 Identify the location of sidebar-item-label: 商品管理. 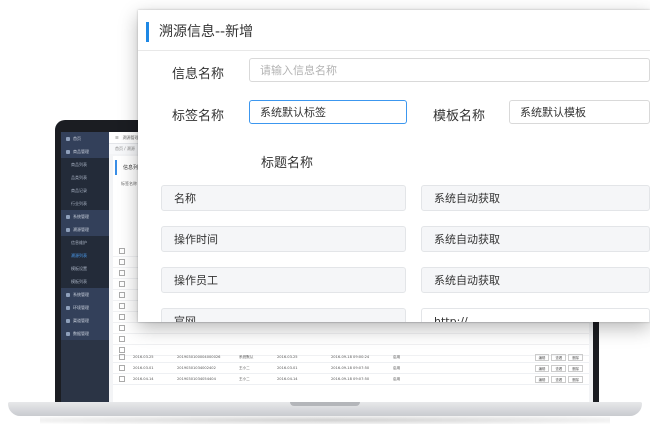
(81, 151).